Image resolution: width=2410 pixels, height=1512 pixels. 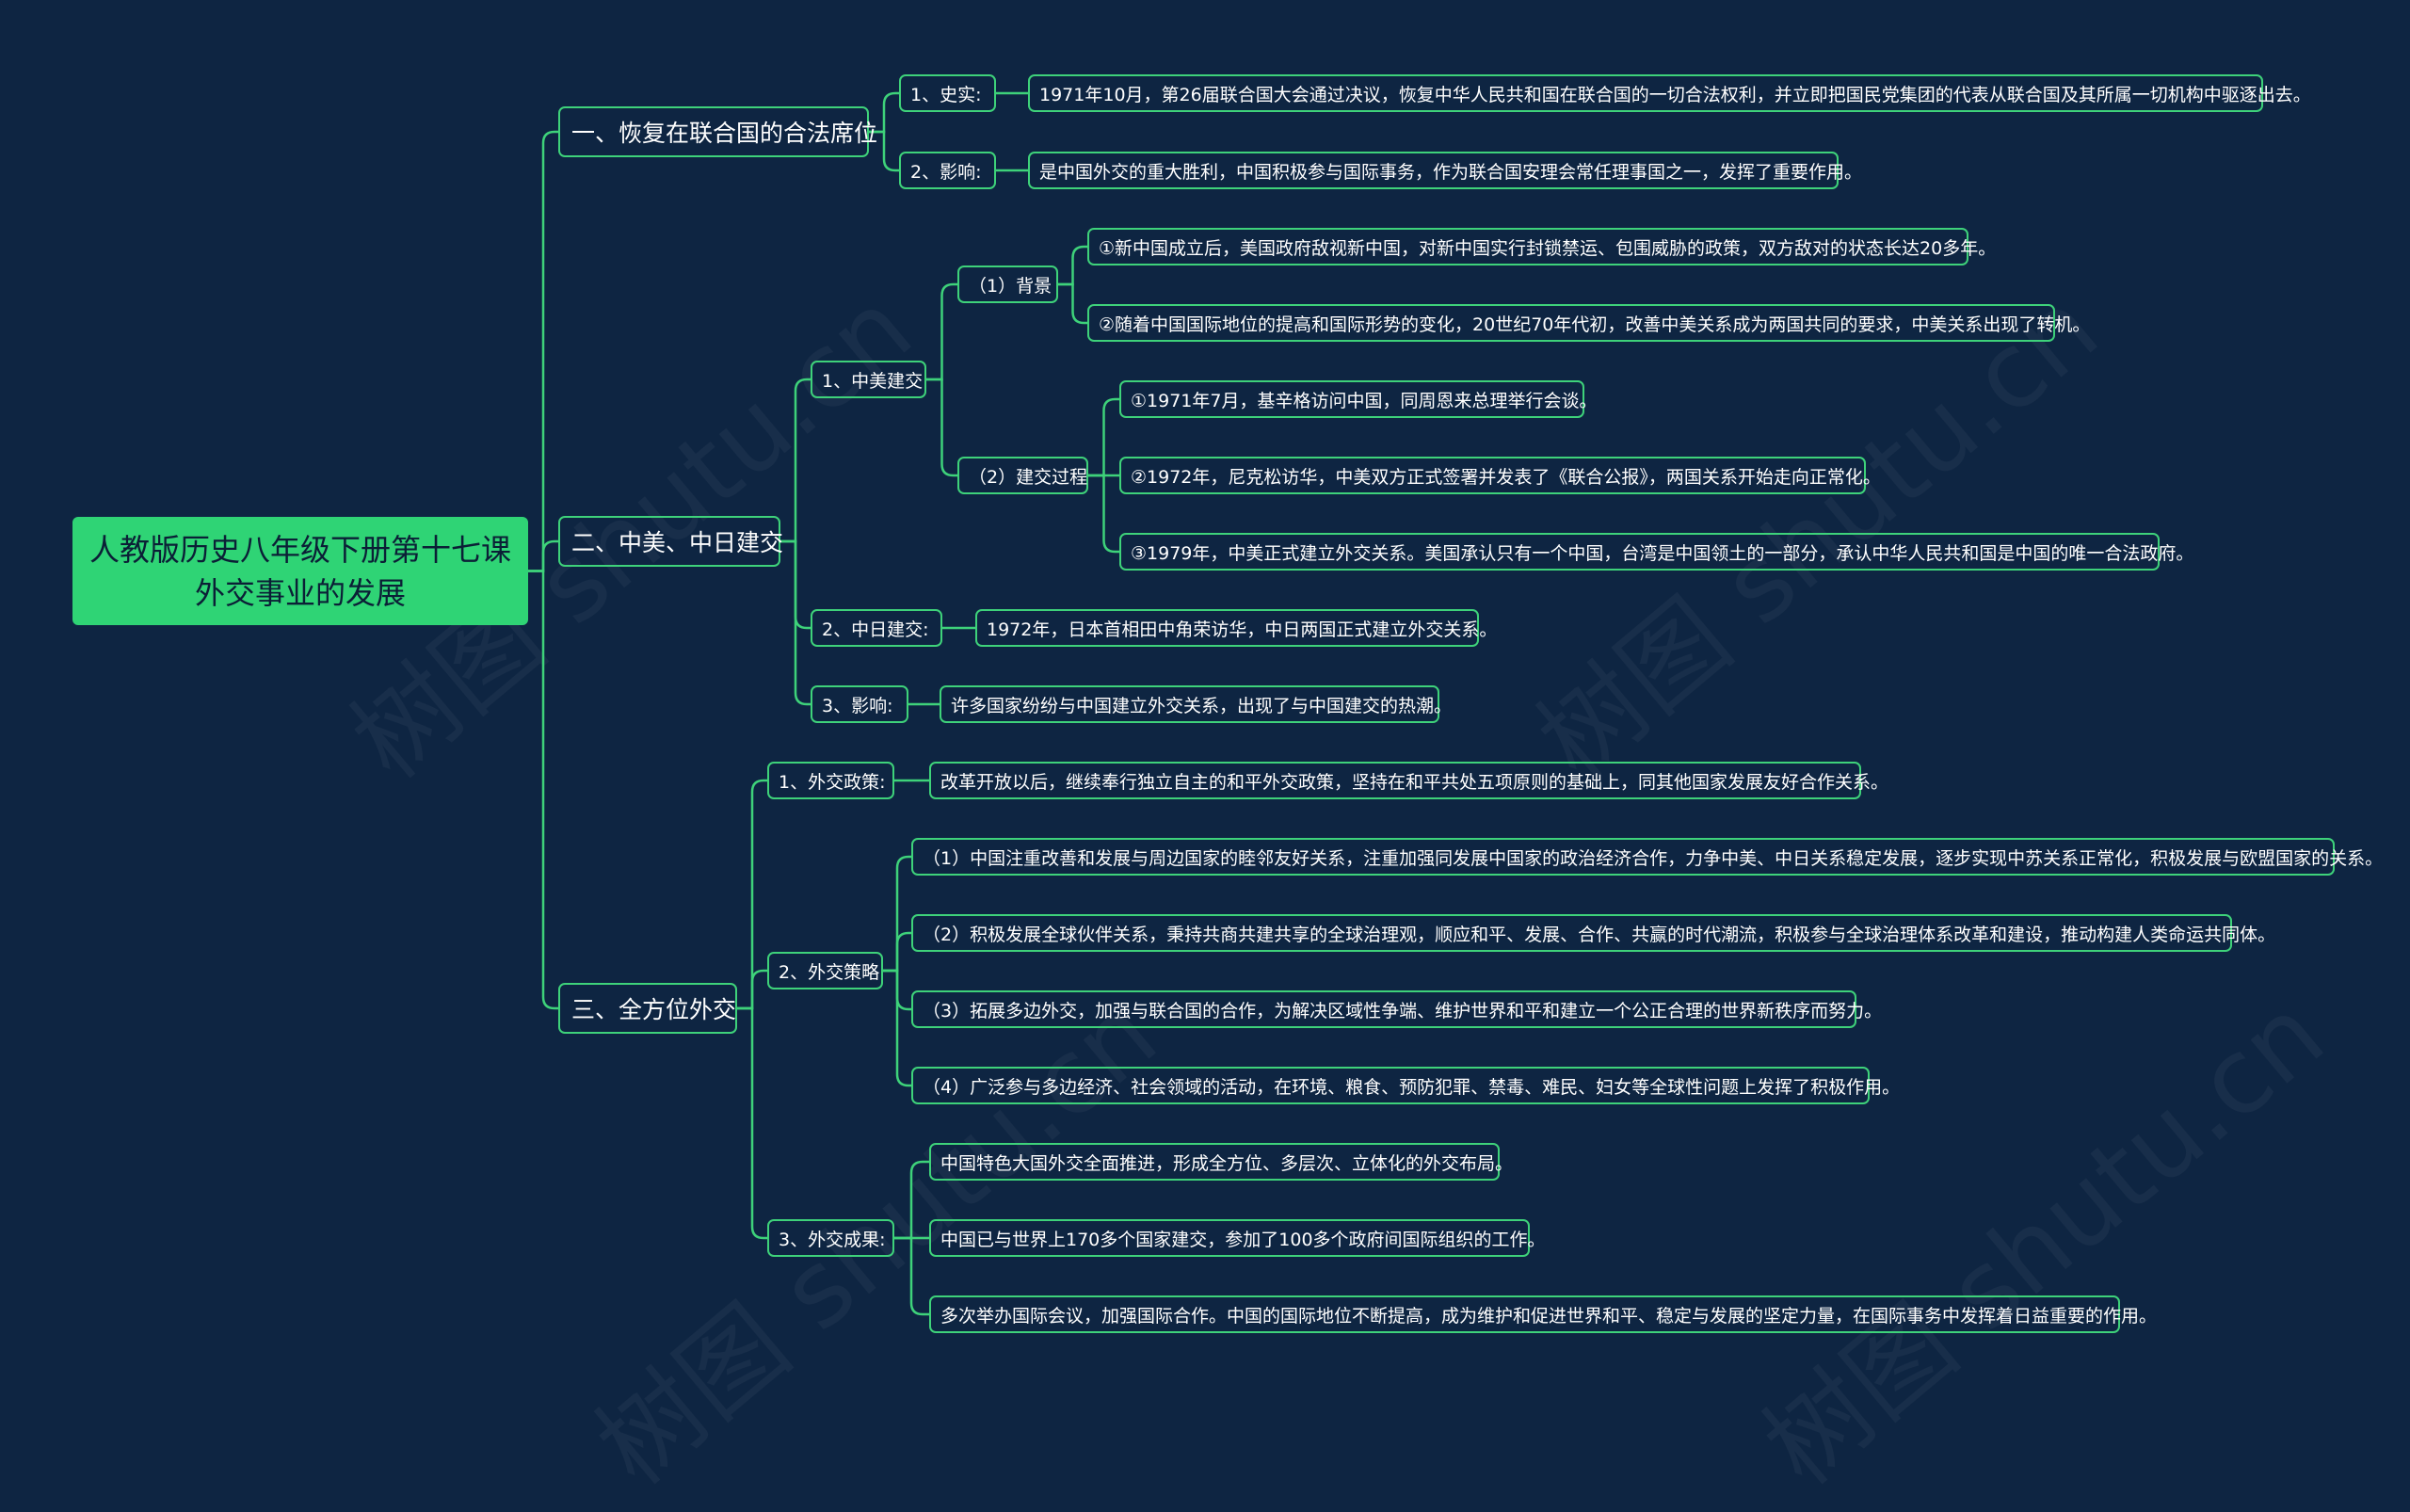 I want to click on subtopic-influence: 3、影响:, so click(x=859, y=704).